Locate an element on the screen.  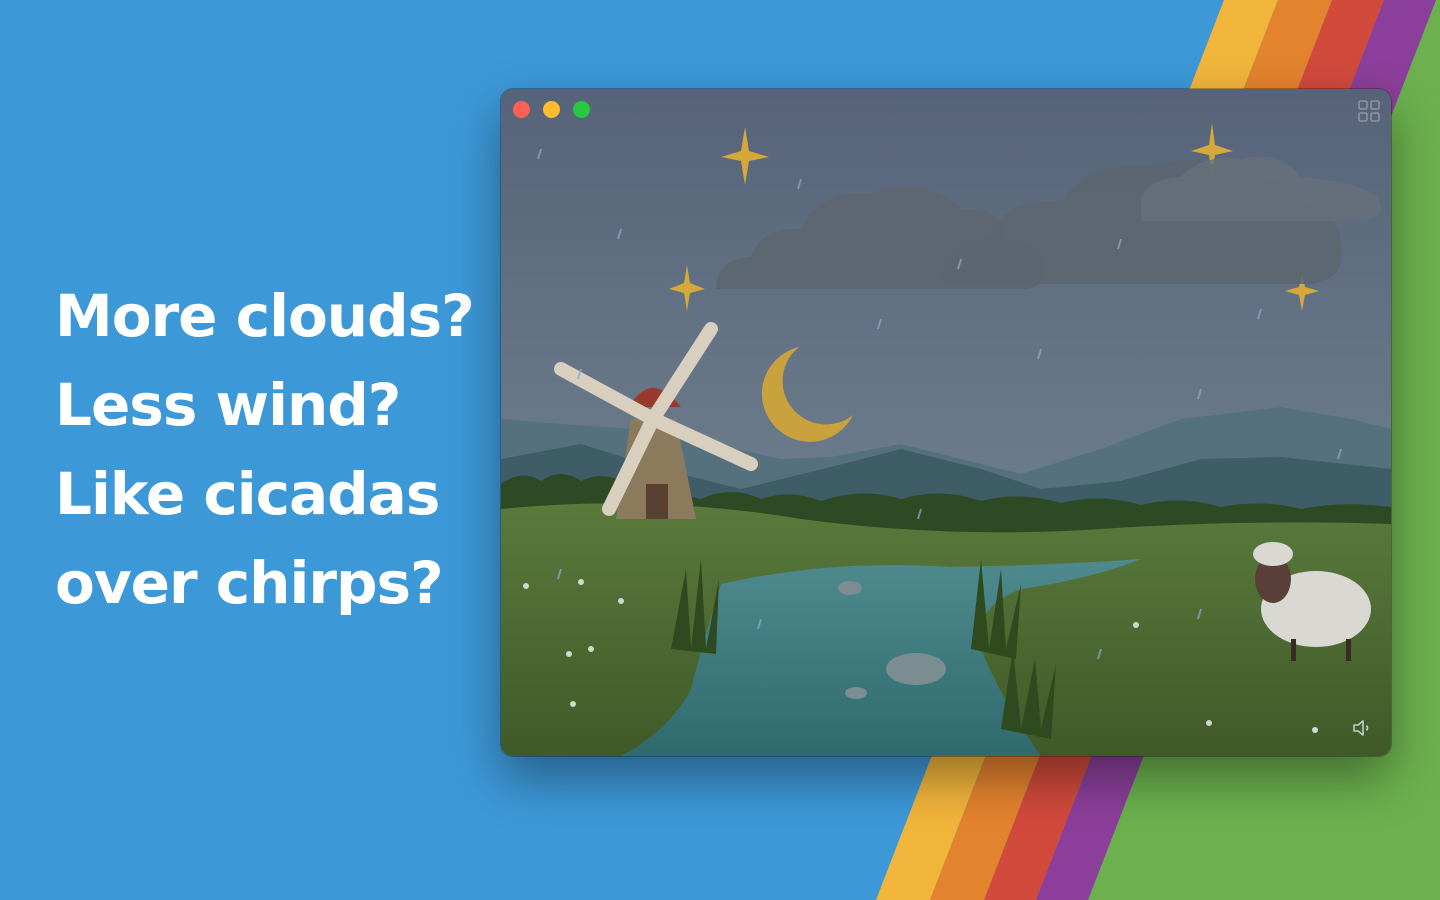
sheep-fleece-top is located at coordinates (1273, 554).